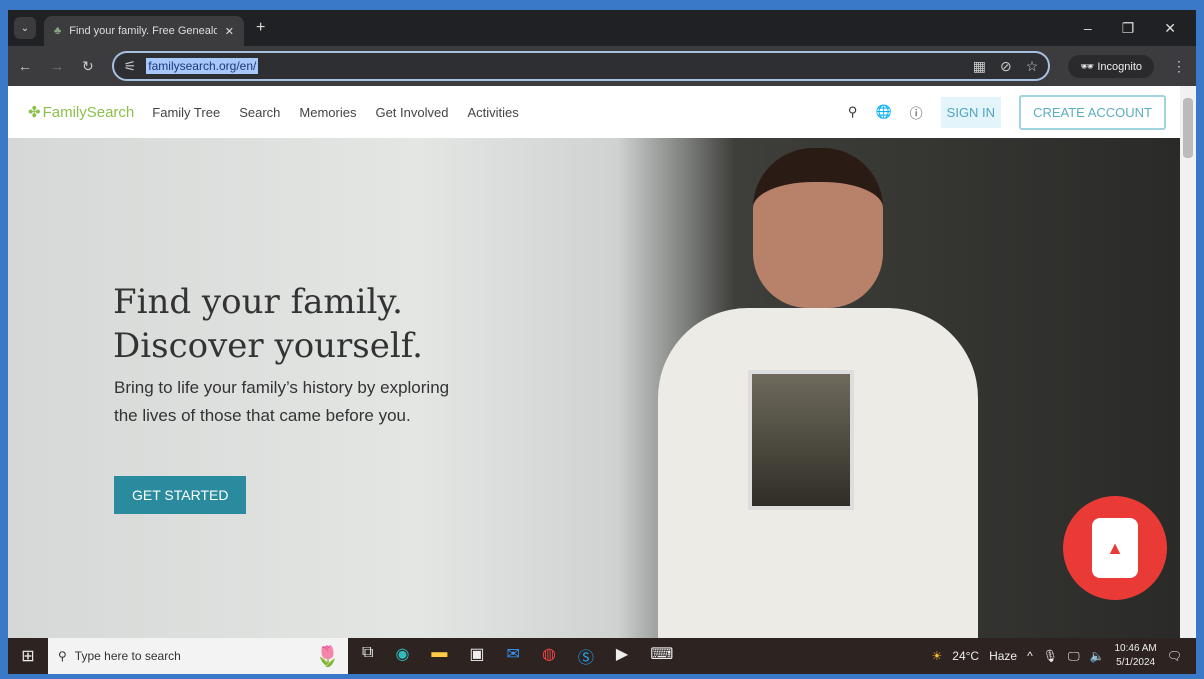  I want to click on tray-chevron-icon: ^, so click(1030, 656).